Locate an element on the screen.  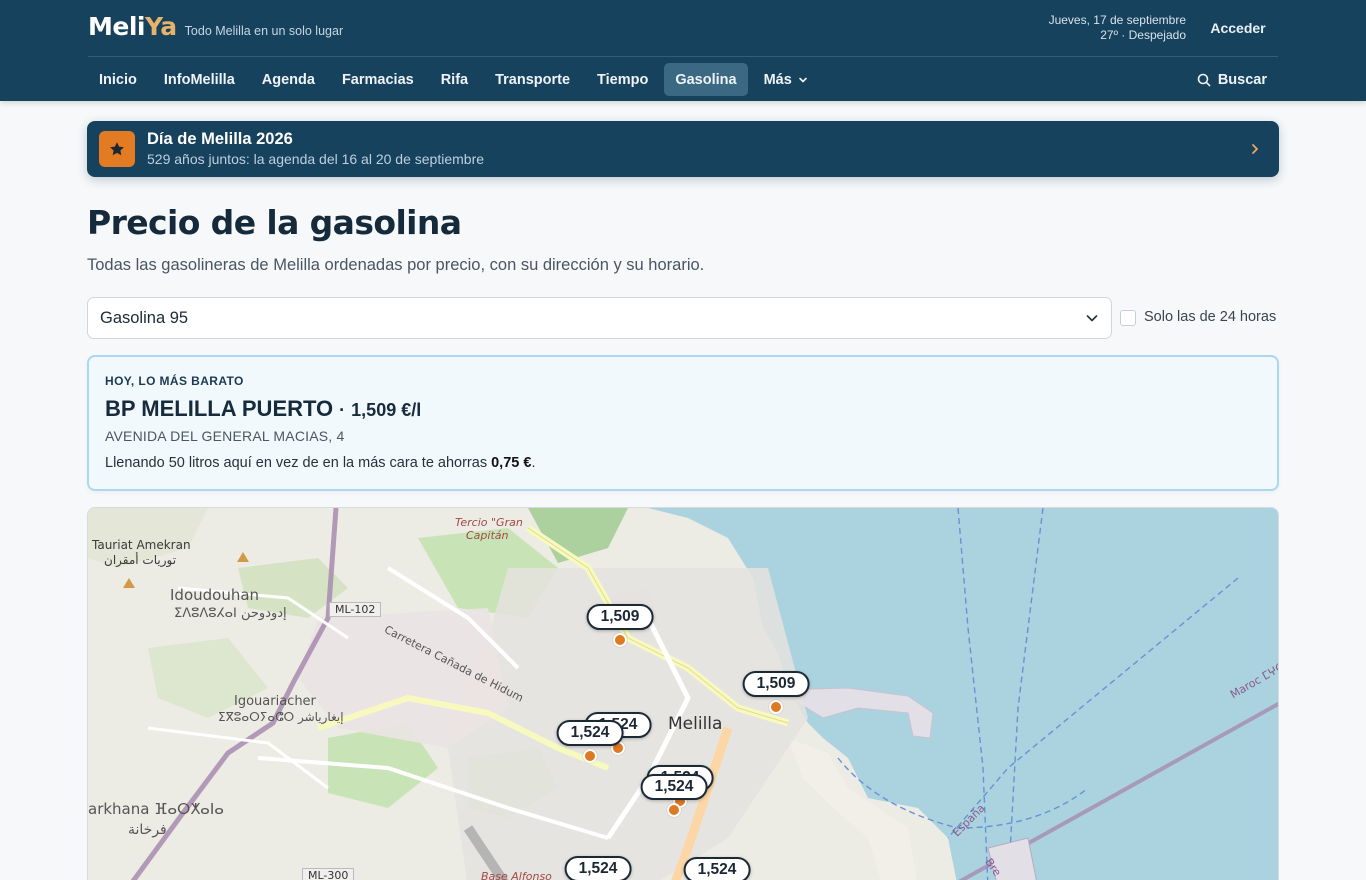
star-icon is located at coordinates (117, 149).